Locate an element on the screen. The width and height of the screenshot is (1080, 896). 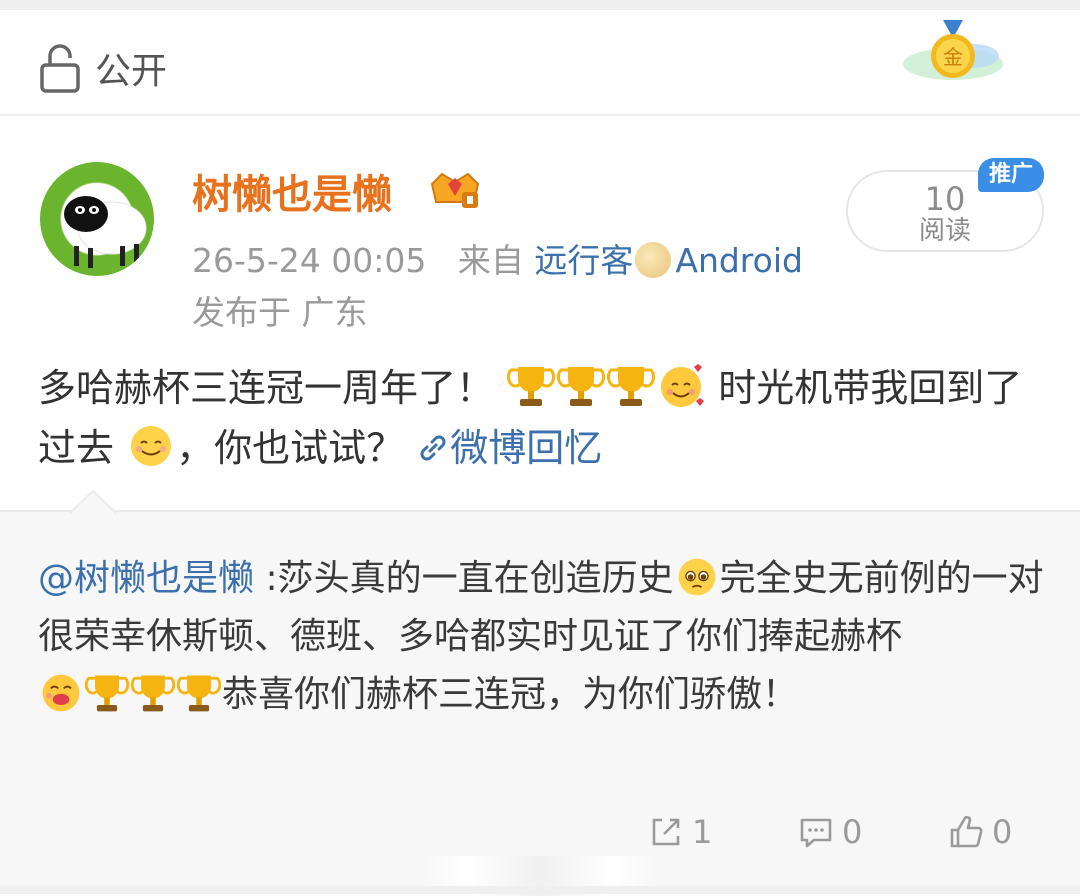
medal-text: 金 is located at coordinates (953, 57).